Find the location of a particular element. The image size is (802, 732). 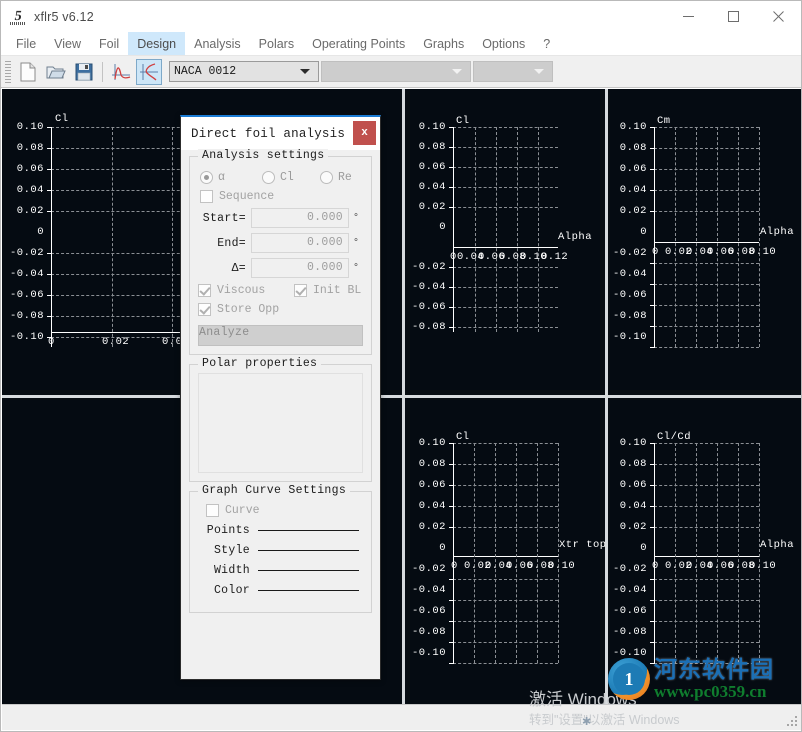

radio-alpha: α is located at coordinates (231, 177).